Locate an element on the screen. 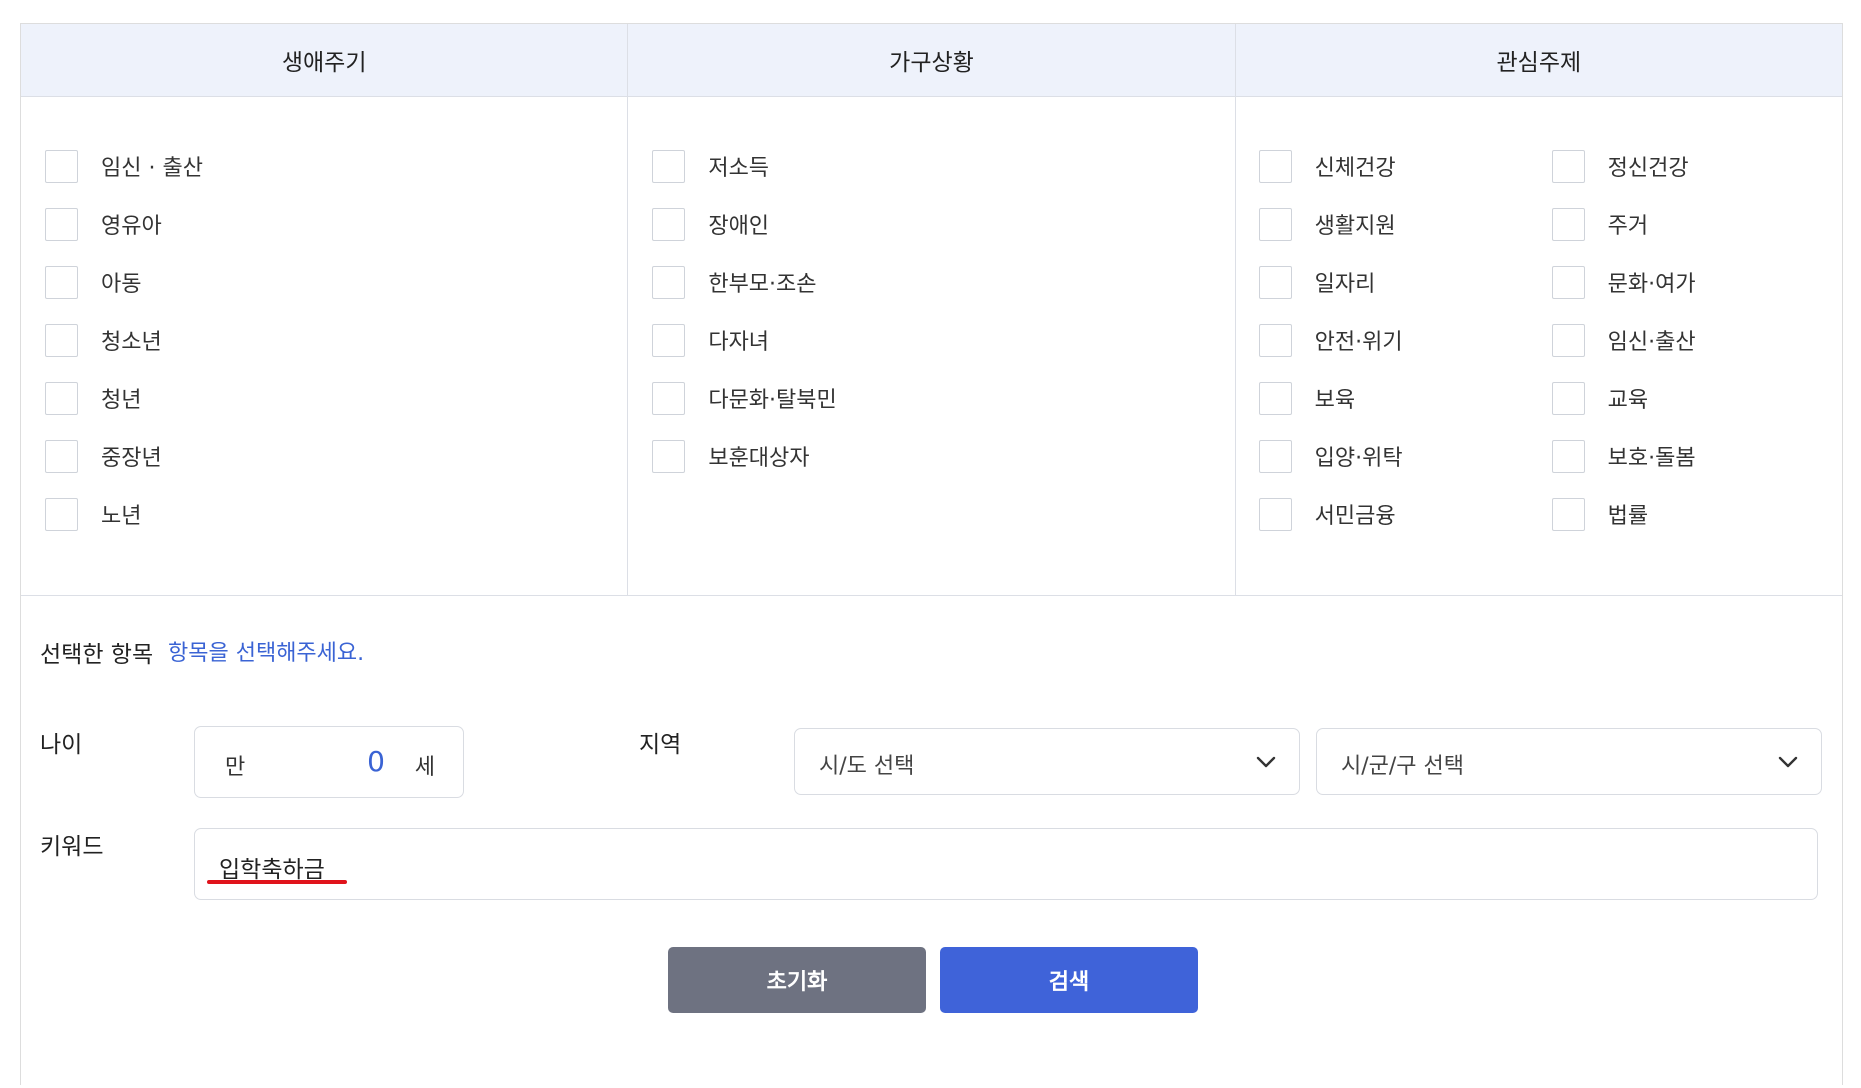 This screenshot has height=1088, width=1861. age-suffix: 세 is located at coordinates (424, 767).